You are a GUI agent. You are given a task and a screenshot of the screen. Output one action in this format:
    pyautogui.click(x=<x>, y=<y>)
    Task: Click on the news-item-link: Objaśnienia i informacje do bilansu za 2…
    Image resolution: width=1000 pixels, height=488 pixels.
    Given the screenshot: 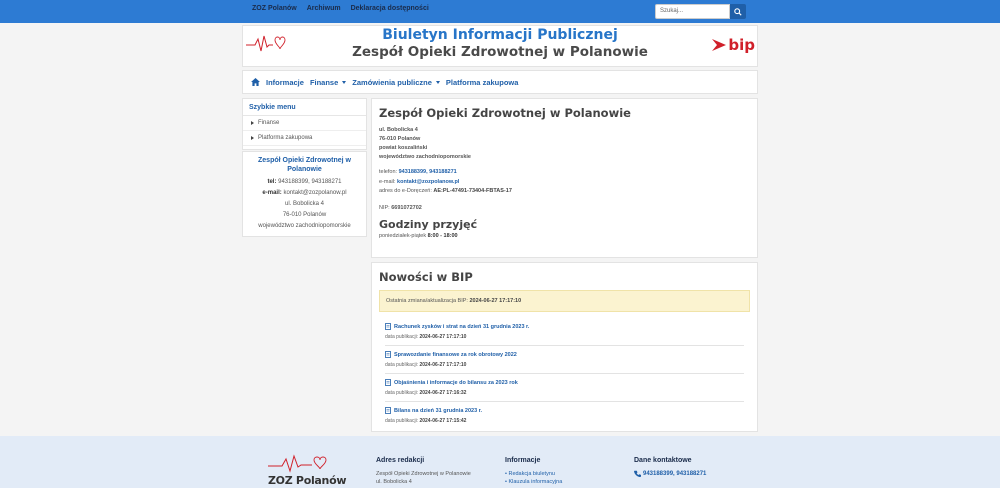 What is the action you would take?
    pyautogui.click(x=564, y=382)
    